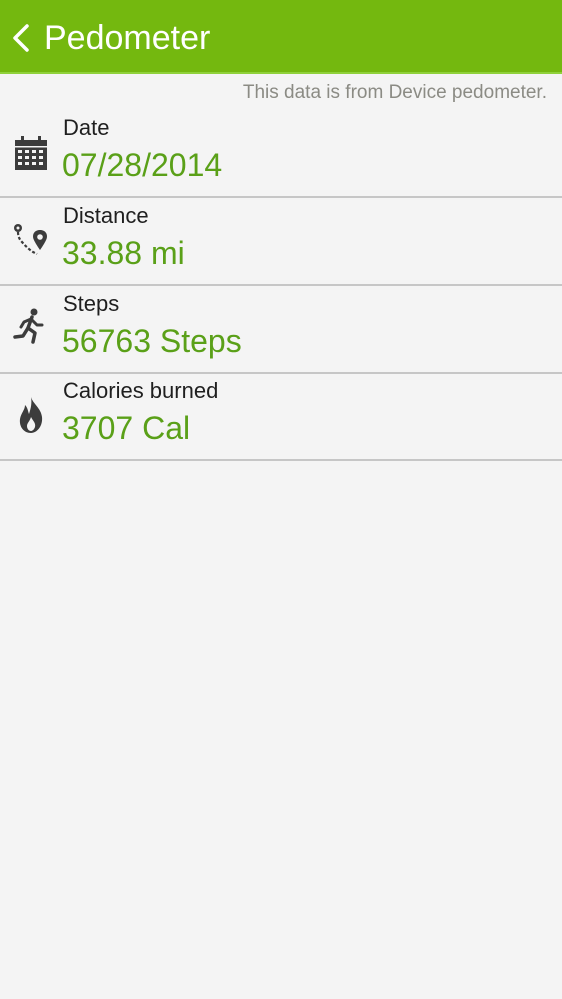  I want to click on flame-icon, so click(31, 415).